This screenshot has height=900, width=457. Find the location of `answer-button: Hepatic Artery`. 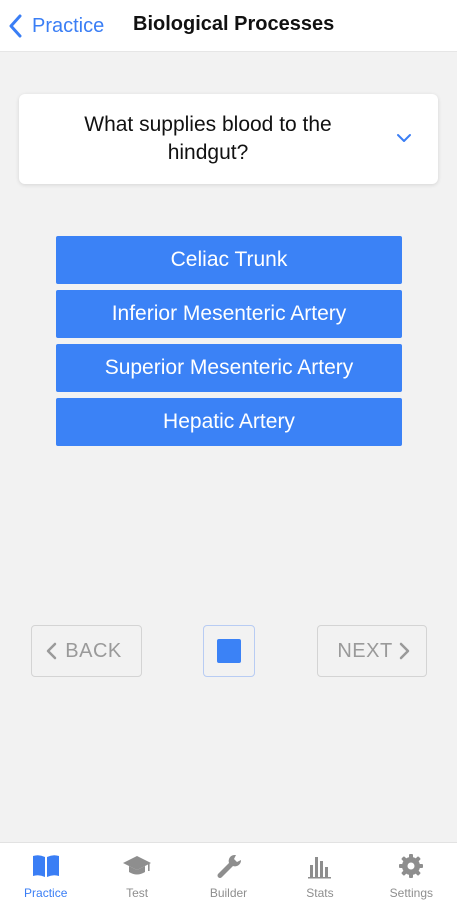

answer-button: Hepatic Artery is located at coordinates (229, 422).